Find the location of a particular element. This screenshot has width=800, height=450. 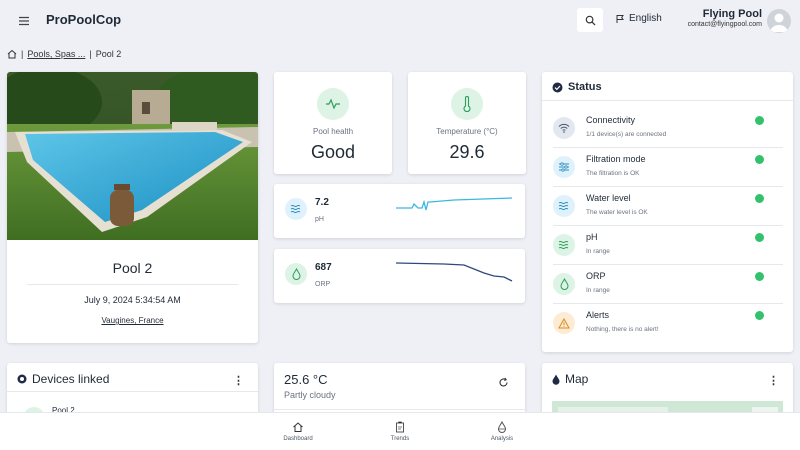

refresh-icon is located at coordinates (503, 384).